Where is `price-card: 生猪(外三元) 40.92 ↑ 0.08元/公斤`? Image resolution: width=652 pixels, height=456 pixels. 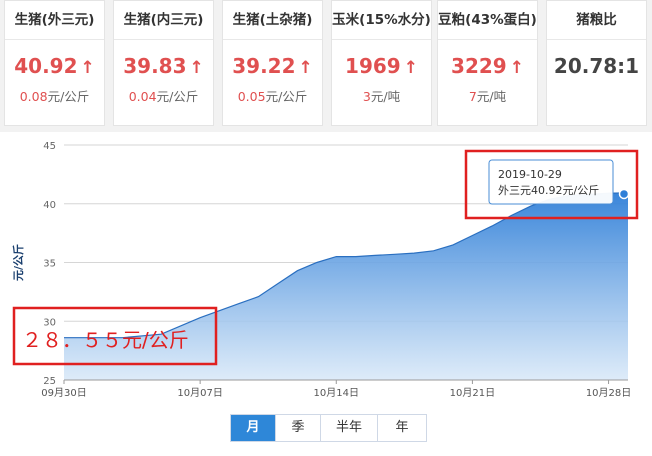
price-card: 生猪(外三元) 40.92 ↑ 0.08元/公斤 is located at coordinates (54, 63).